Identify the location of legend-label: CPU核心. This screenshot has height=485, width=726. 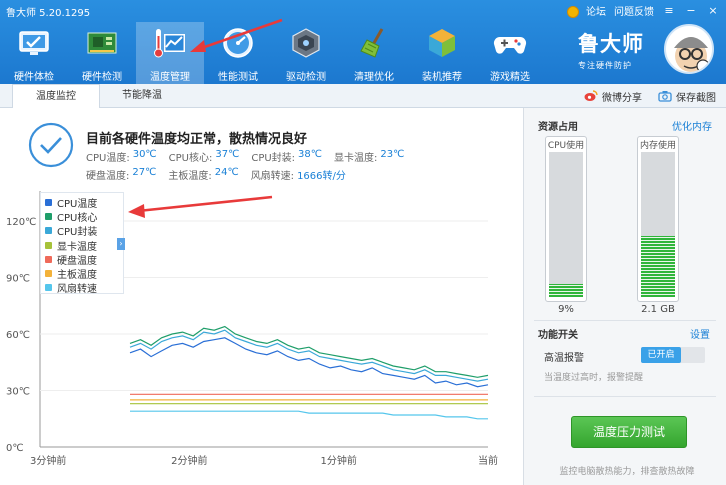
(77, 218).